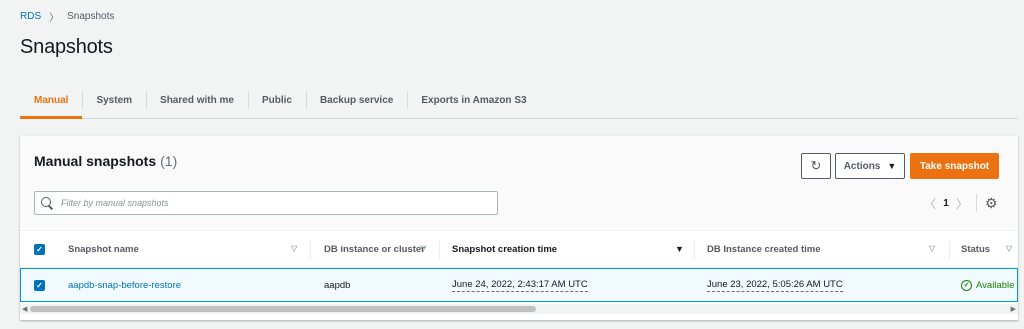  What do you see at coordinates (976, 203) in the screenshot?
I see `pager-divider` at bounding box center [976, 203].